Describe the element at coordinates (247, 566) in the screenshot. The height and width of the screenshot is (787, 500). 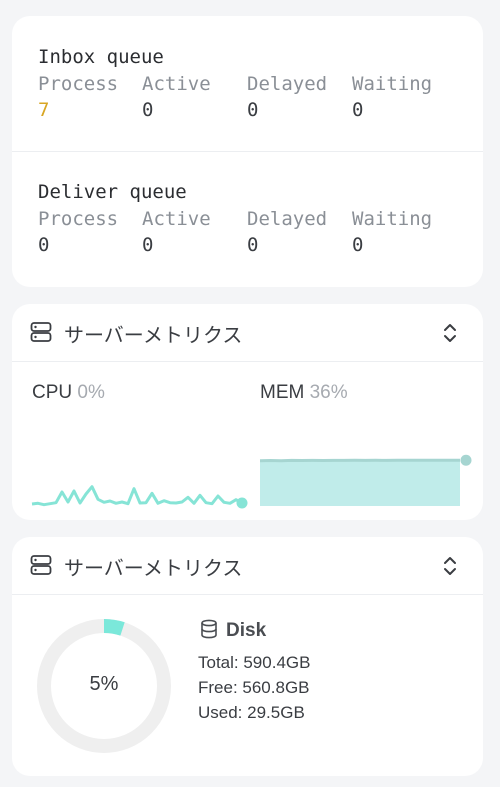
I see `disk-metrics-header: サーバーメトリクス` at that location.